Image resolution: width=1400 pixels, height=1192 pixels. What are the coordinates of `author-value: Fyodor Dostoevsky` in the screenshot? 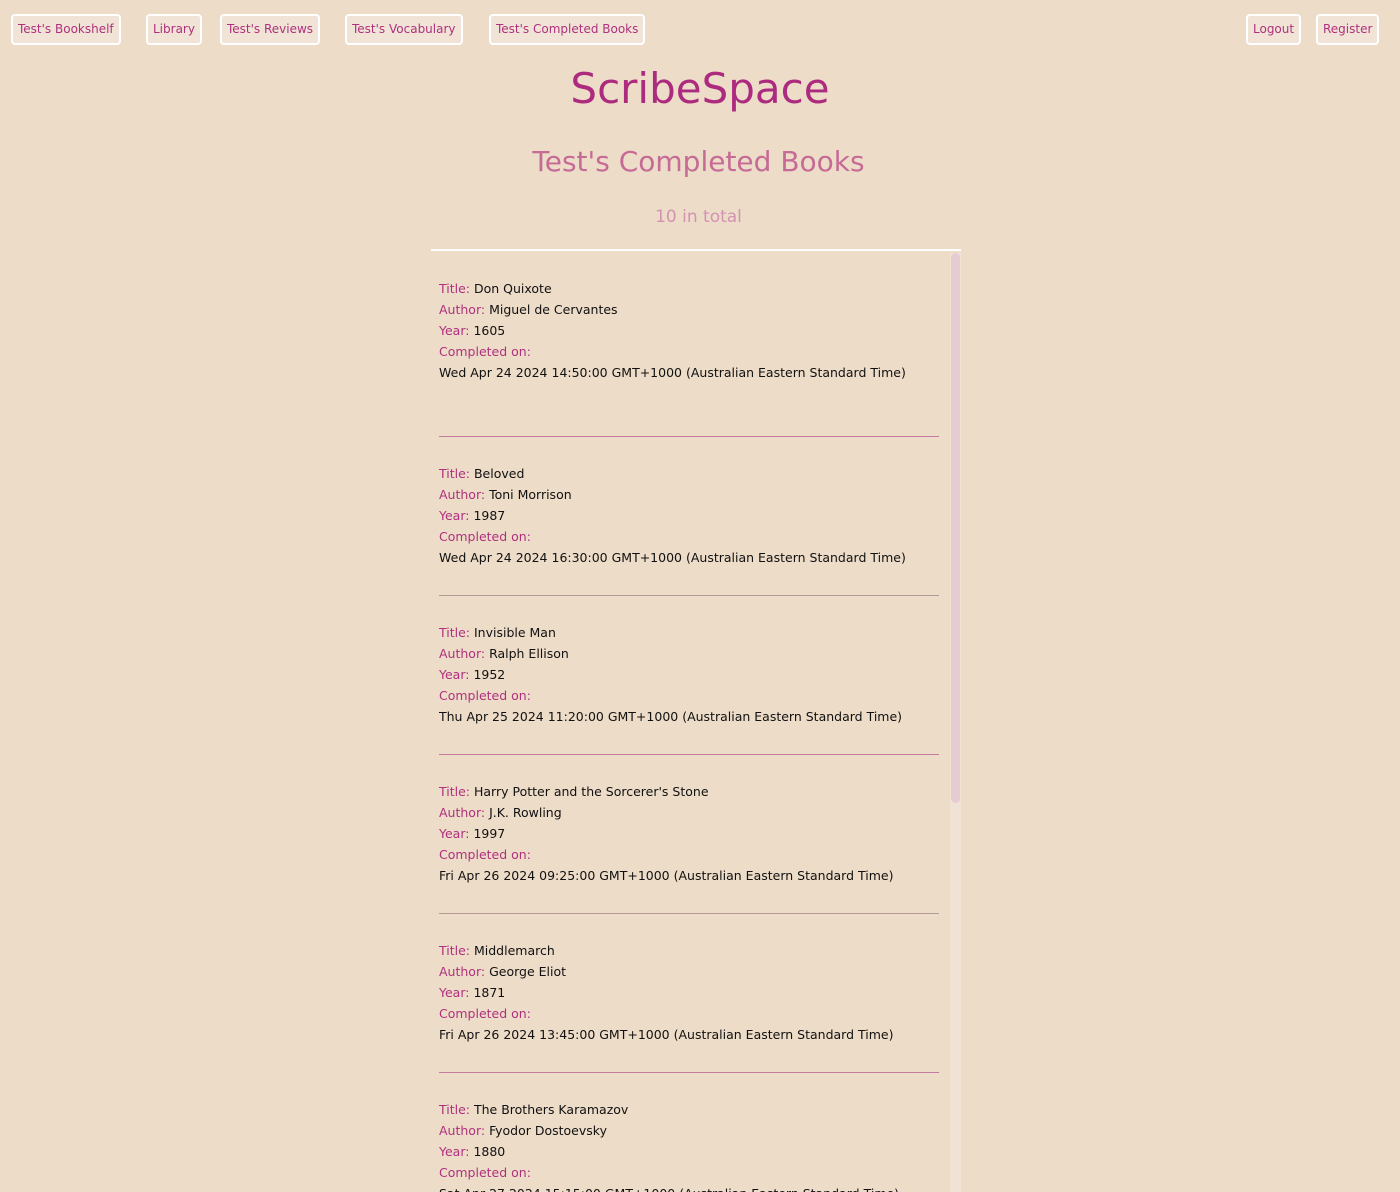 It's located at (548, 1130).